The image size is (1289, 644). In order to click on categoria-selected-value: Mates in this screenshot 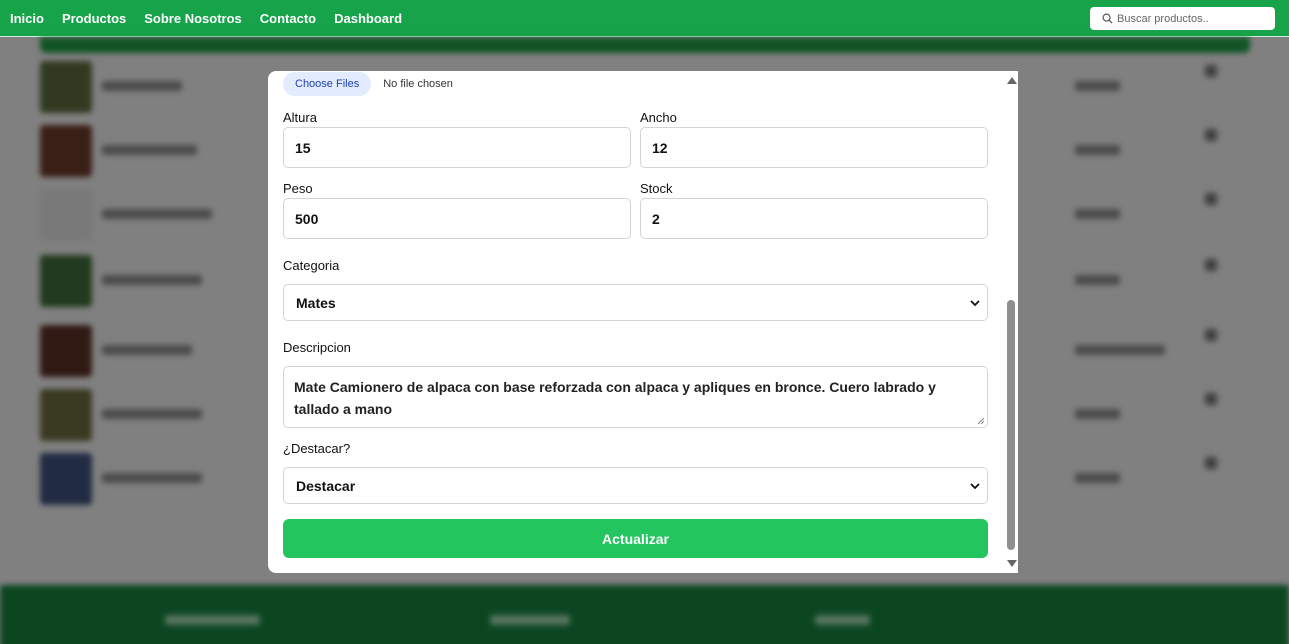, I will do `click(316, 302)`.